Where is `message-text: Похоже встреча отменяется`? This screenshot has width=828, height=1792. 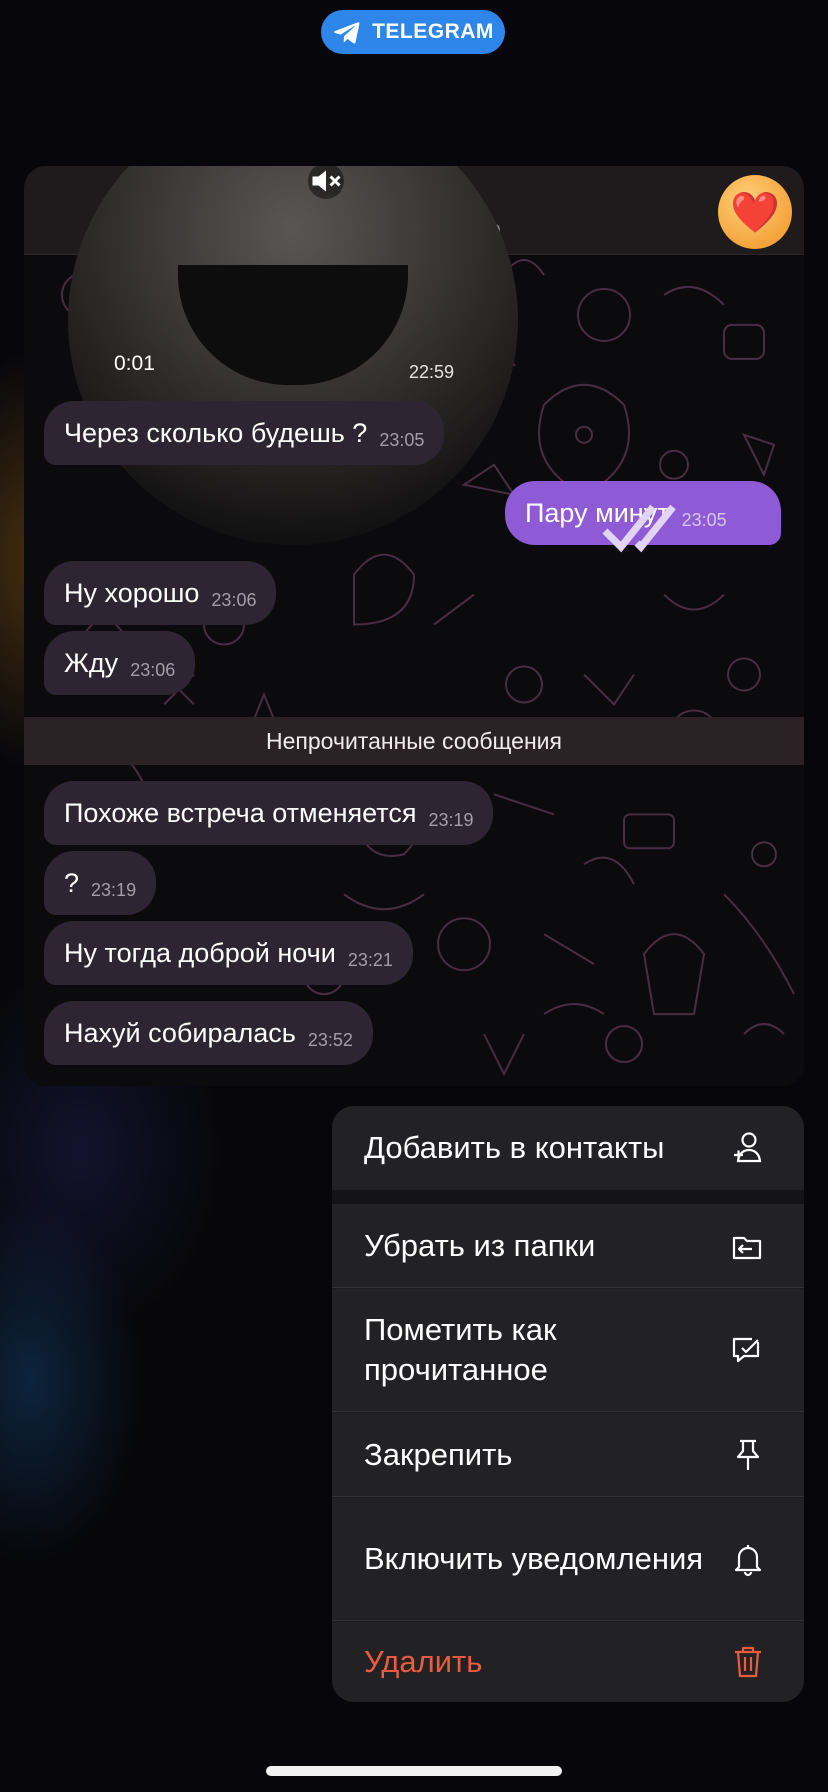 message-text: Похоже встреча отменяется is located at coordinates (240, 812).